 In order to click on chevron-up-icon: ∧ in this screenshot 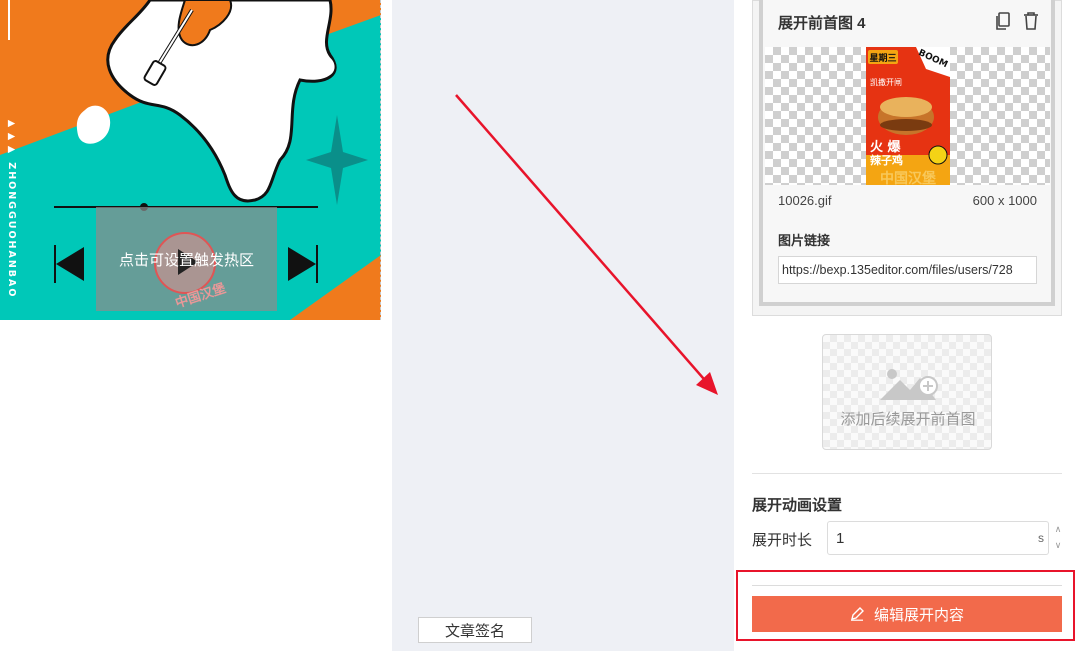, I will do `click(1058, 529)`.